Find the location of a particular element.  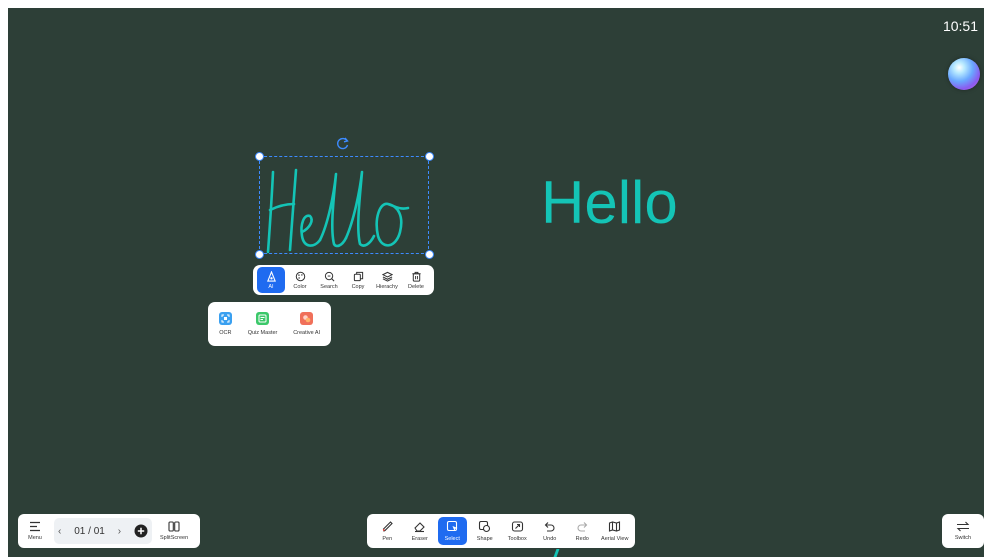

aerial-view-button: Aerial View is located at coordinates (614, 531).